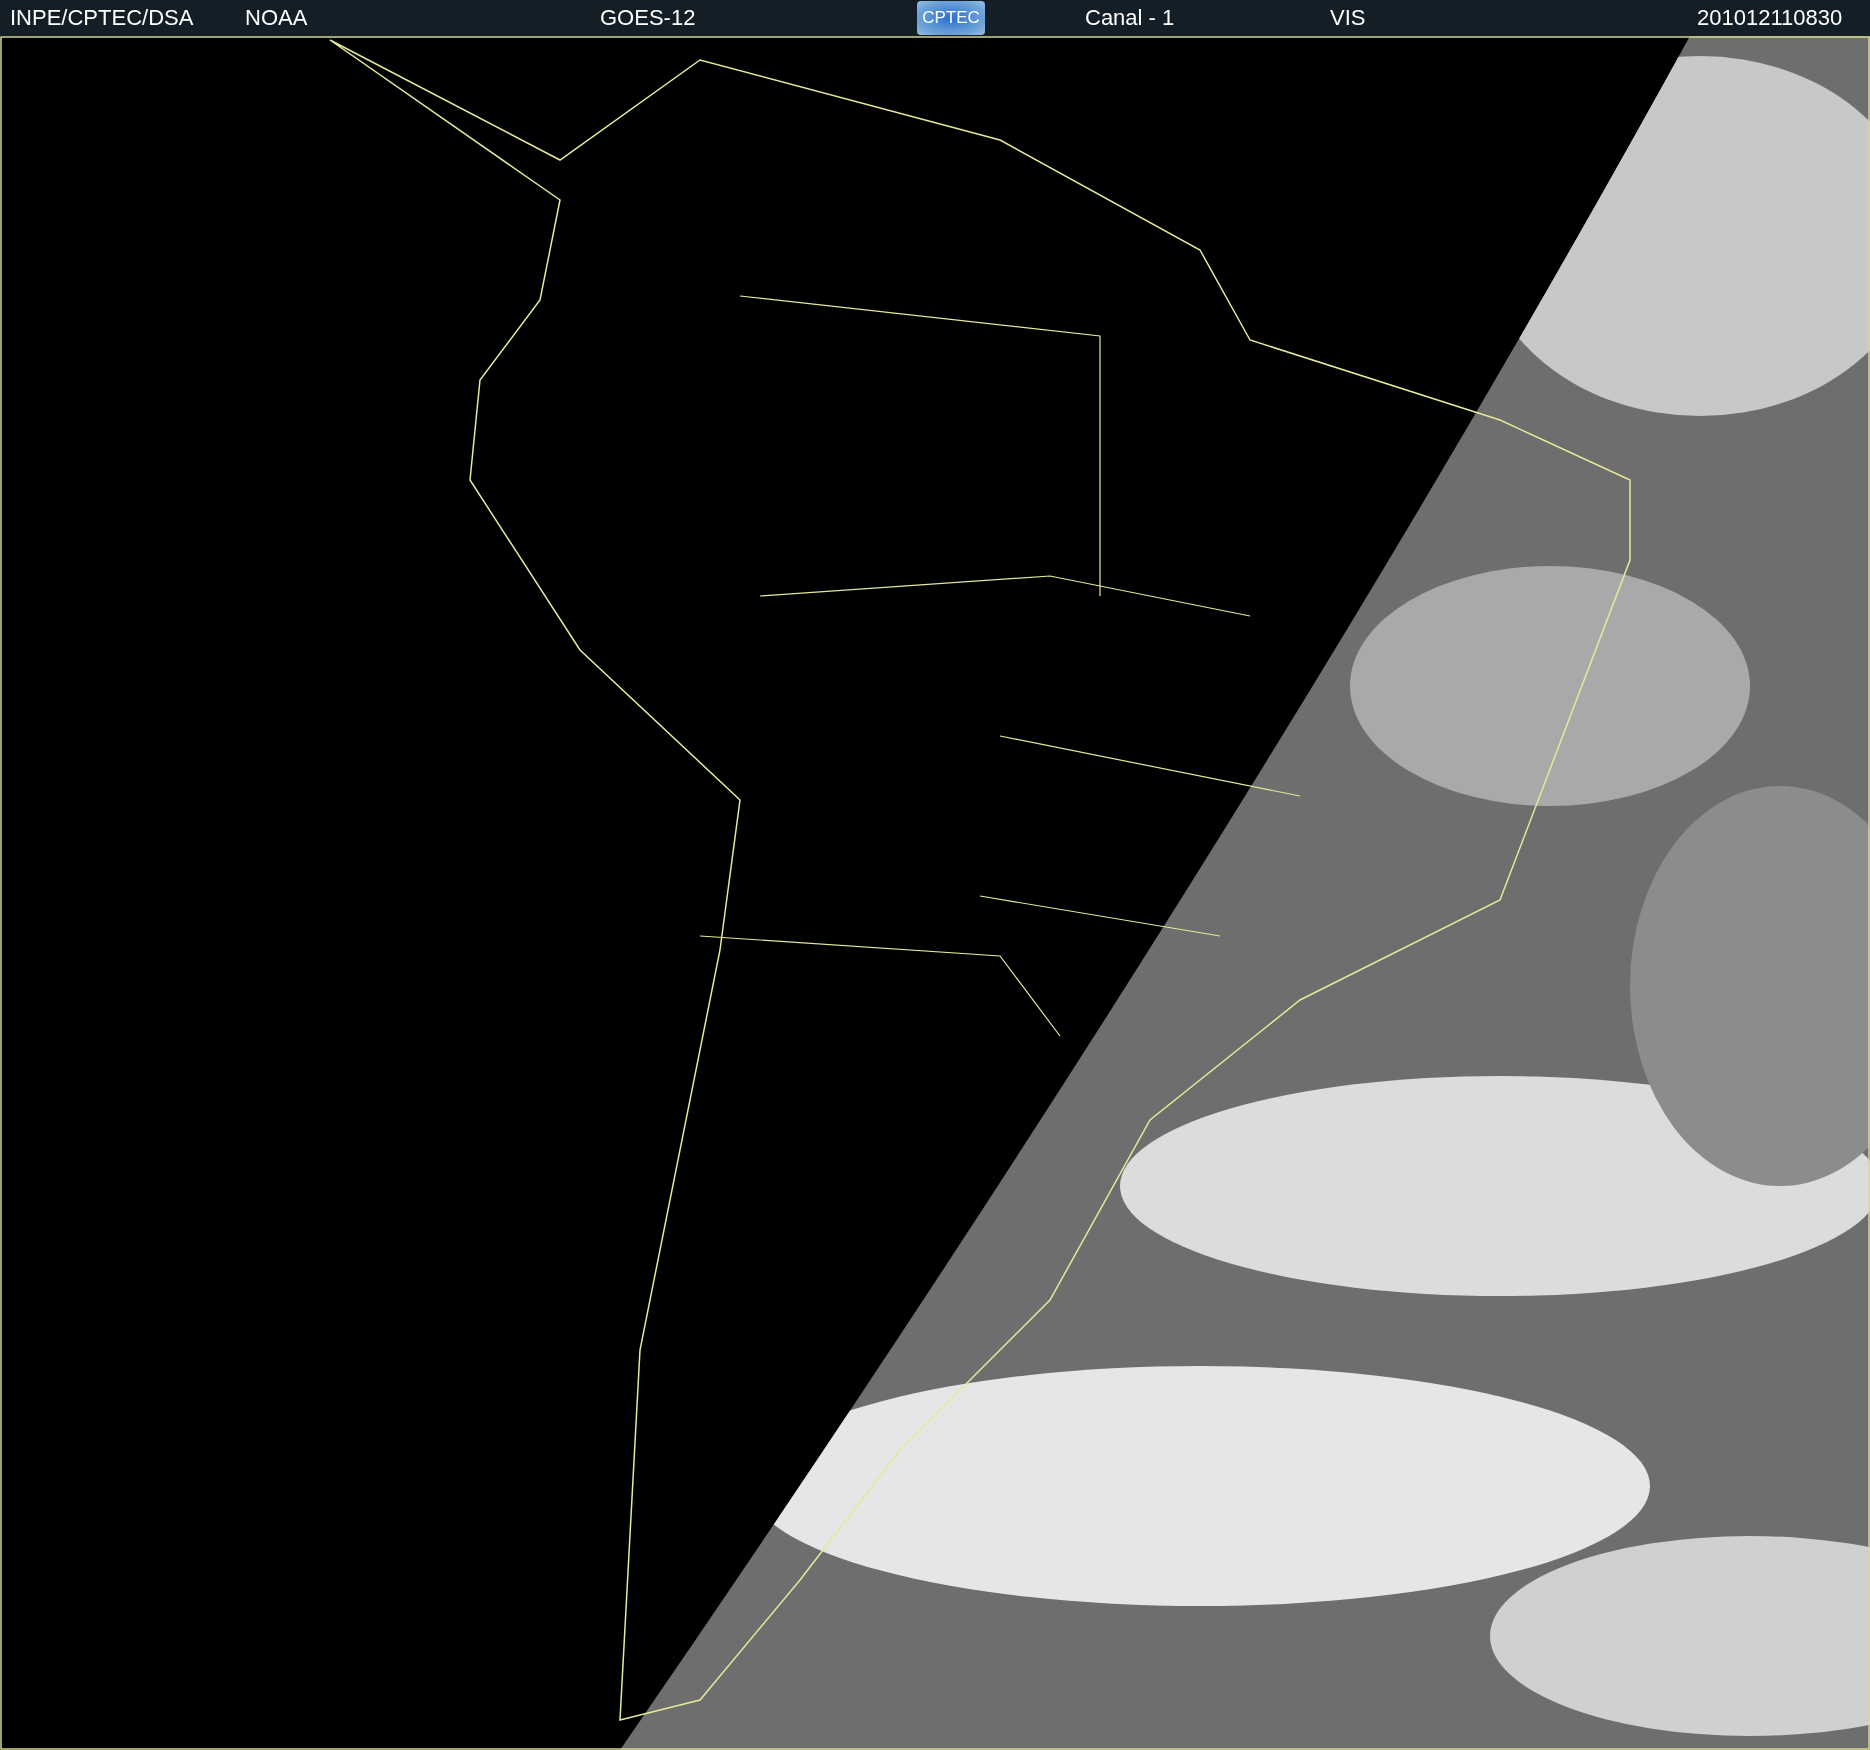  Describe the element at coordinates (1130, 18) in the screenshot. I see `header-label: Canal - 1` at that location.